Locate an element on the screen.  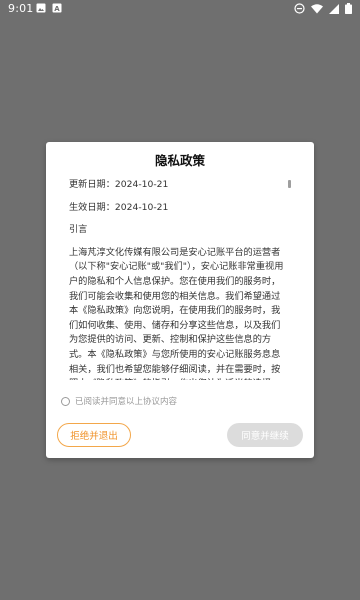
image-icon is located at coordinates (41, 8).